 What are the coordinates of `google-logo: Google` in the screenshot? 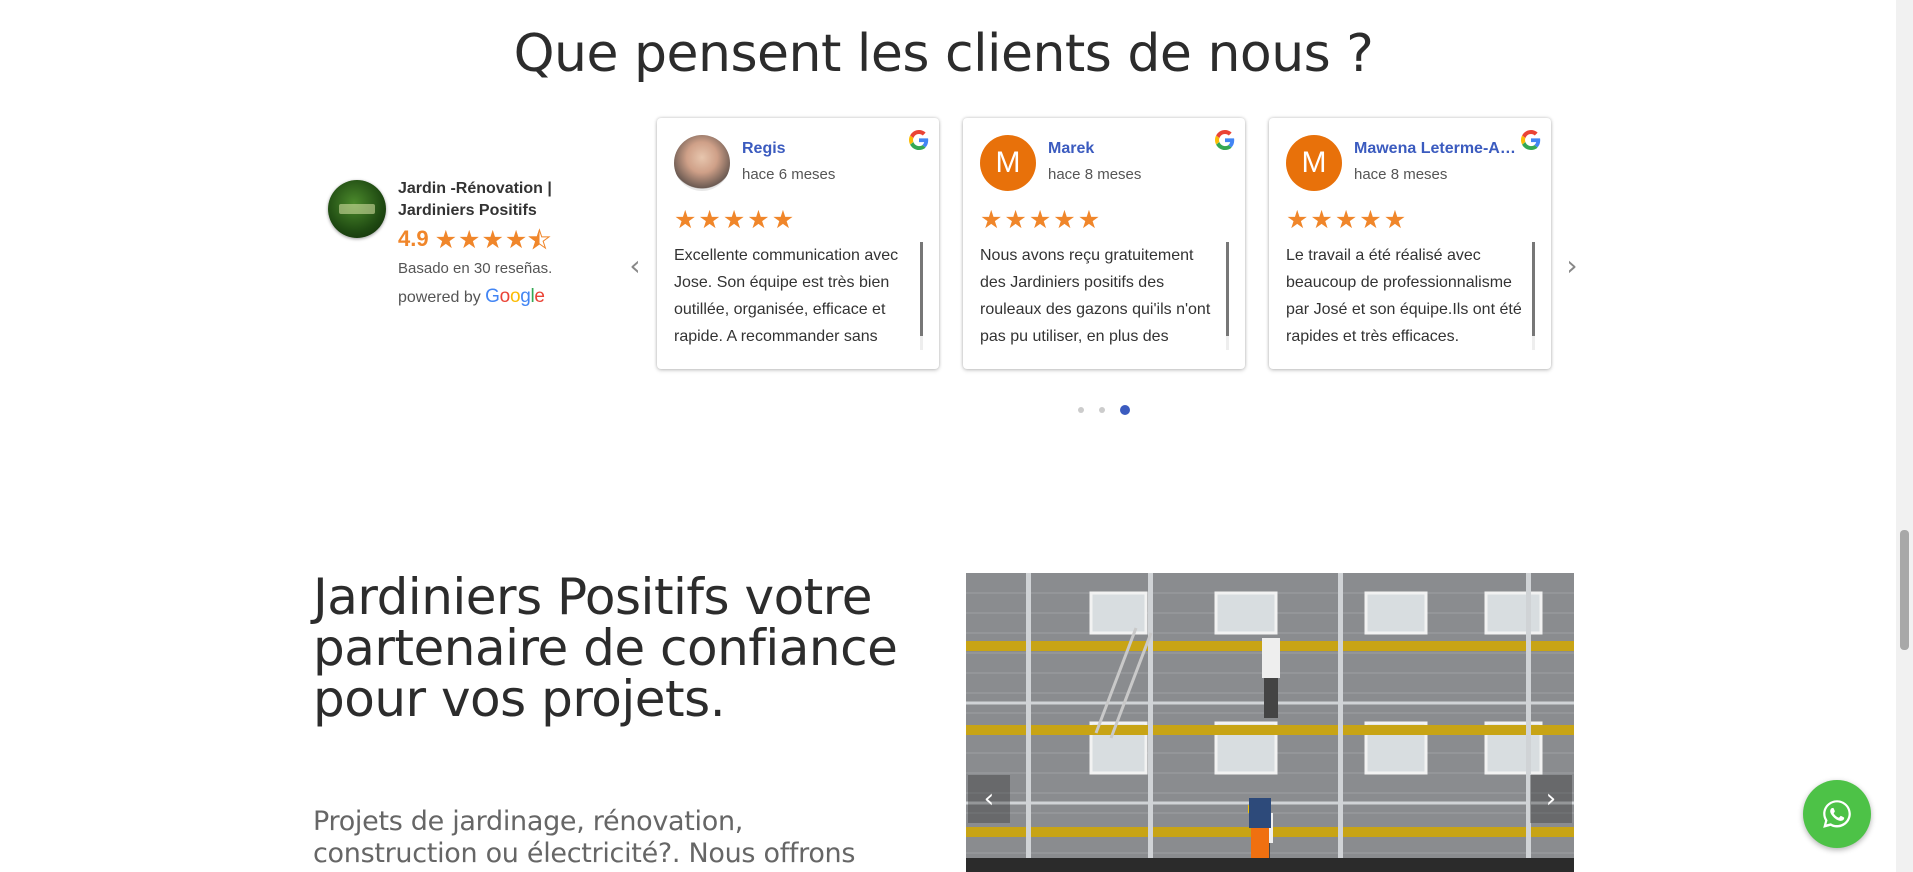 It's located at (515, 296).